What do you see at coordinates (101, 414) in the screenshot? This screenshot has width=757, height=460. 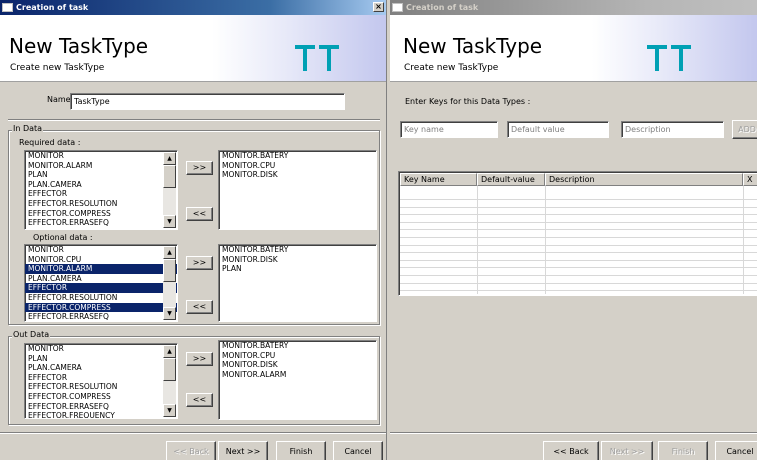 I see `list-item: EFFECTOR.FREQUENCY` at bounding box center [101, 414].